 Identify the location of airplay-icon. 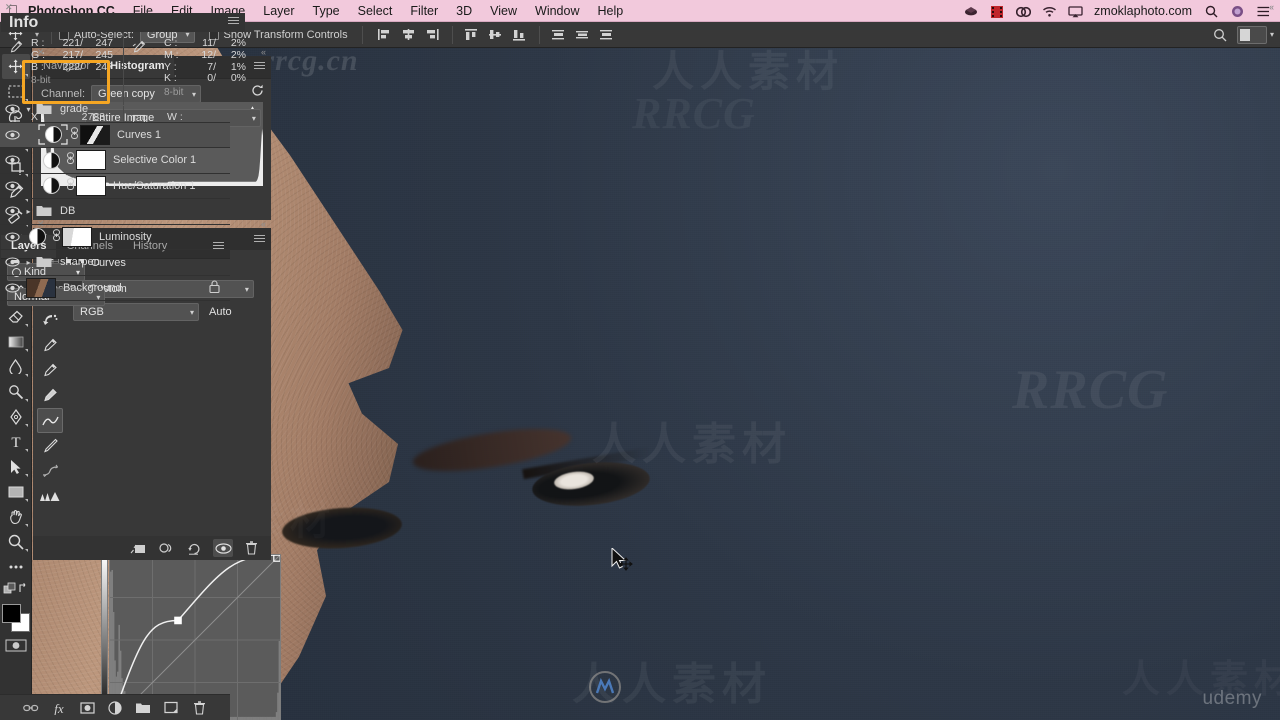
(1075, 11).